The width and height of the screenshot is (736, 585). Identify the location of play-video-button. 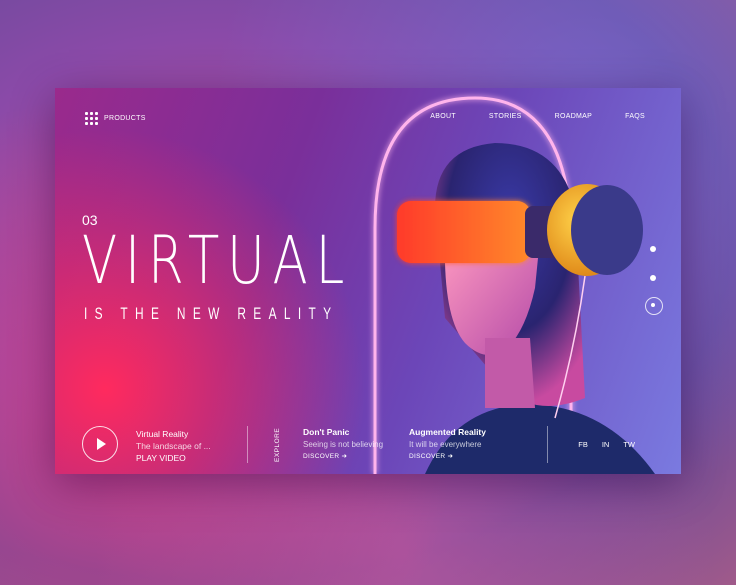
(100, 444).